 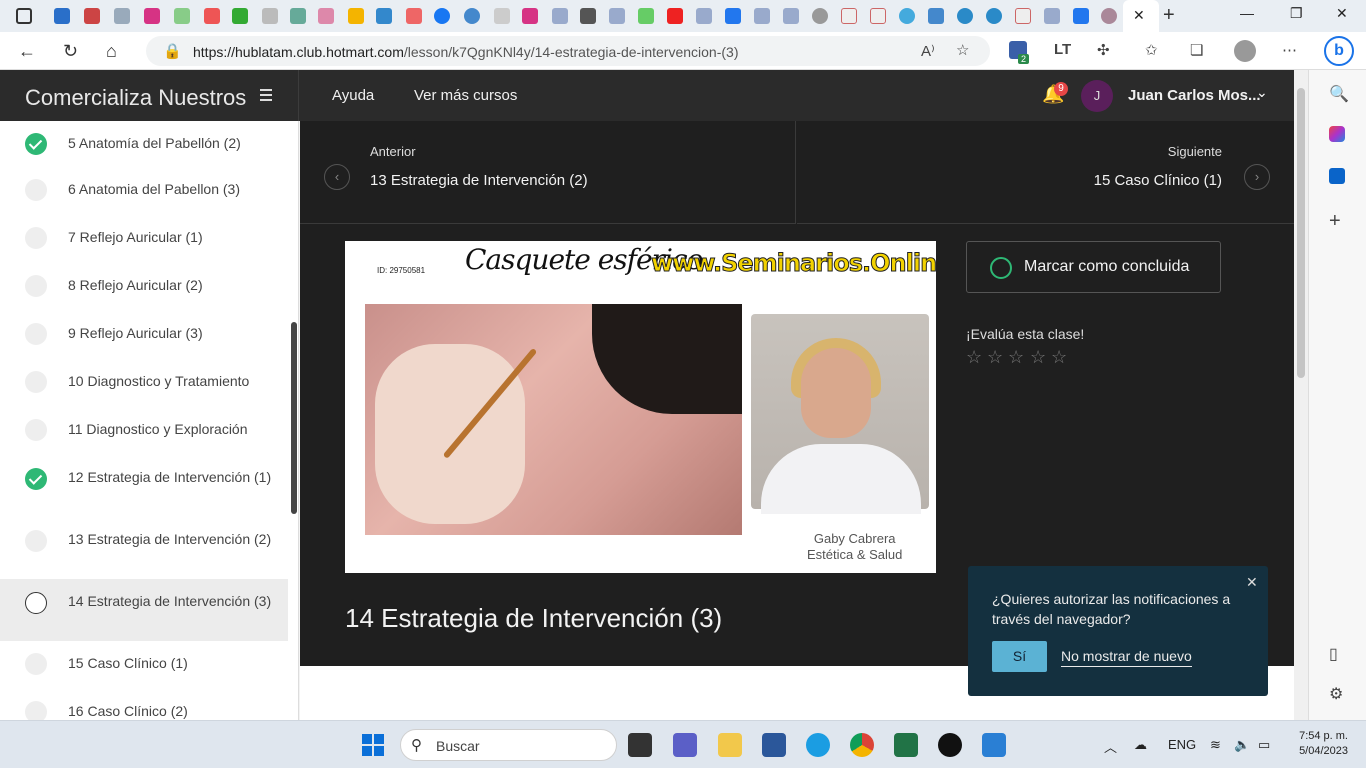 What do you see at coordinates (172, 51) in the screenshot?
I see `lock-icon: 🔒` at bounding box center [172, 51].